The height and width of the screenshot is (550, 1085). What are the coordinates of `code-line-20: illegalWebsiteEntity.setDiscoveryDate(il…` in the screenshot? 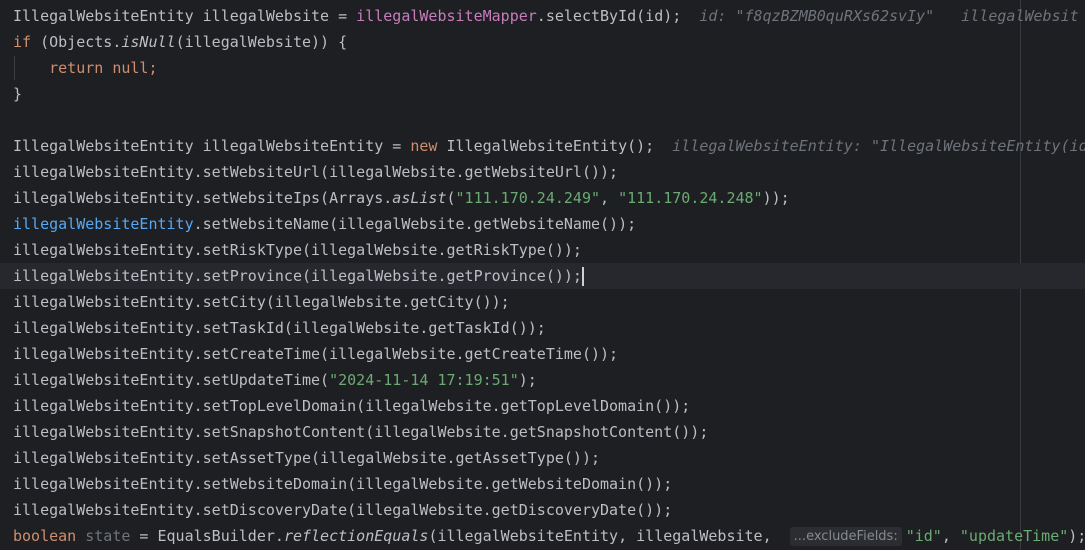 It's located at (549, 510).